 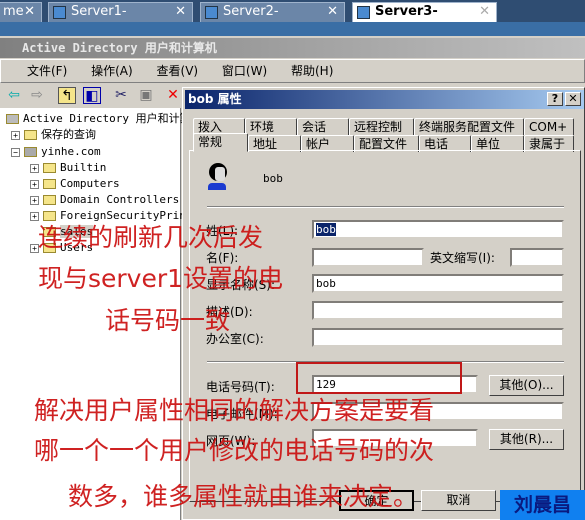 I want to click on initials-input, so click(x=537, y=257).